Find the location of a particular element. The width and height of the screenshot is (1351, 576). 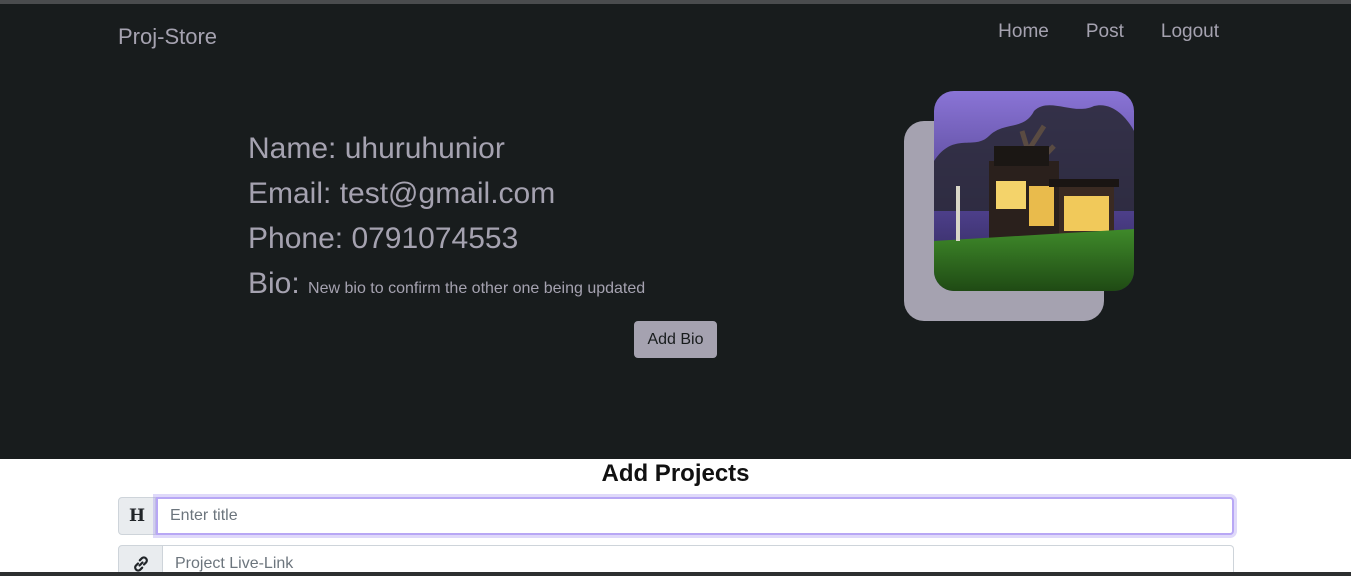

nav-post-link: Post is located at coordinates (1105, 32).